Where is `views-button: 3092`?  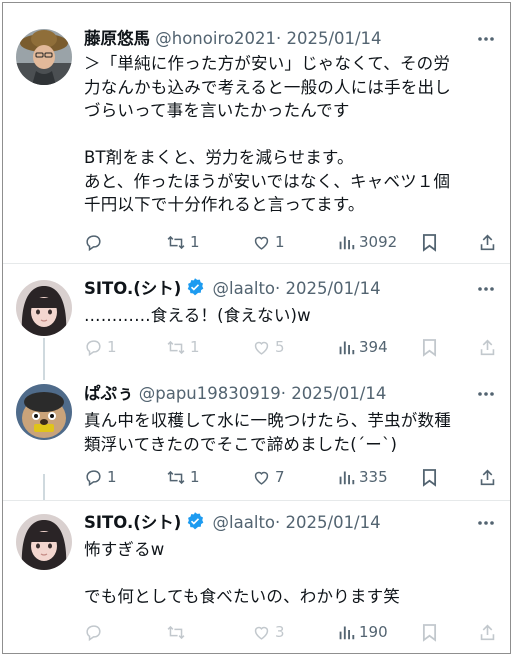 views-button: 3092 is located at coordinates (367, 242).